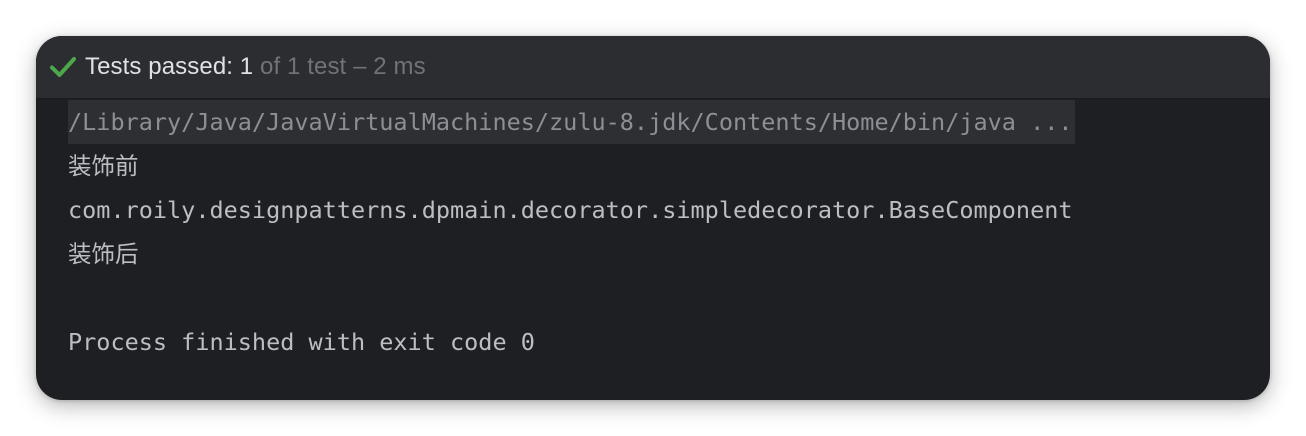  Describe the element at coordinates (339, 66) in the screenshot. I see `test-status-detail: of 1 test – 2 ms` at that location.